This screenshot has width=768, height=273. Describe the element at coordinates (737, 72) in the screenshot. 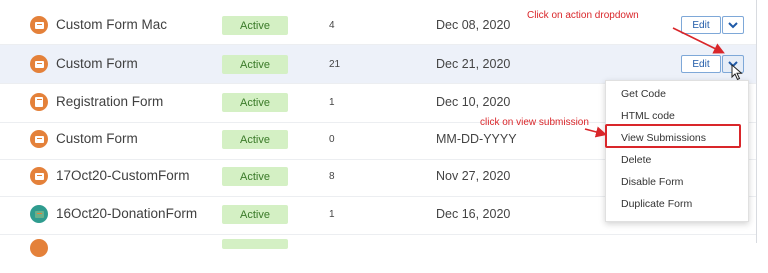

I see `mouse-cursor-icon` at that location.